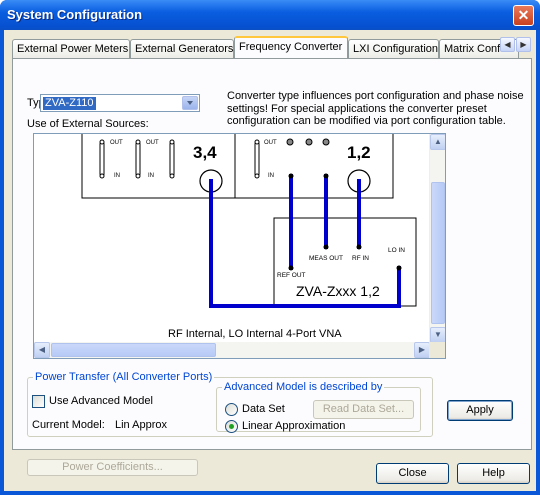 The width and height of the screenshot is (540, 495). Describe the element at coordinates (270, 143) in the screenshot. I see `out-label-3: OUT` at that location.